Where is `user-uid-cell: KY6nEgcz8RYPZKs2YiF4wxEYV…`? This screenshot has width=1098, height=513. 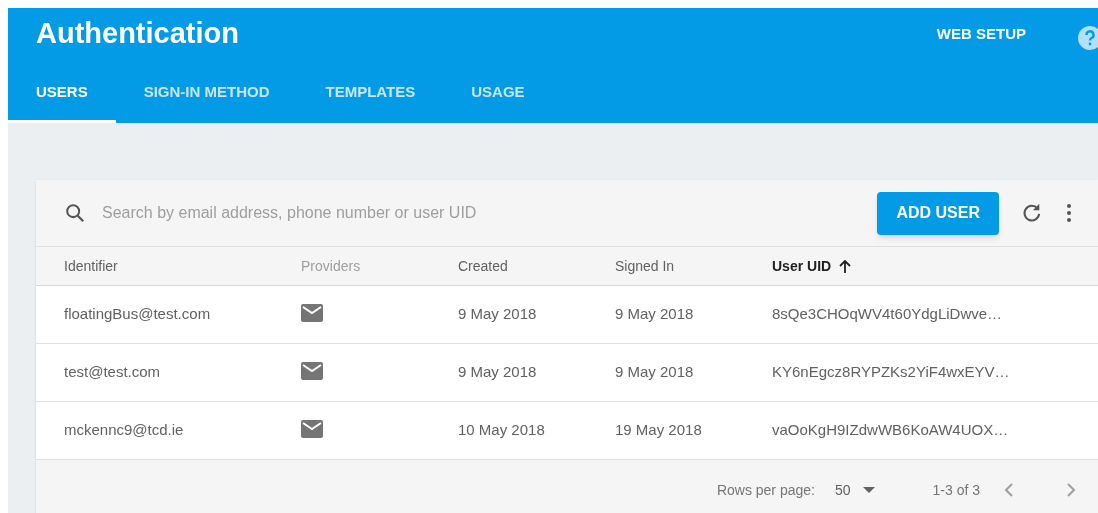
user-uid-cell: KY6nEgcz8RYPZKs2YiF4wxEYV… is located at coordinates (891, 372).